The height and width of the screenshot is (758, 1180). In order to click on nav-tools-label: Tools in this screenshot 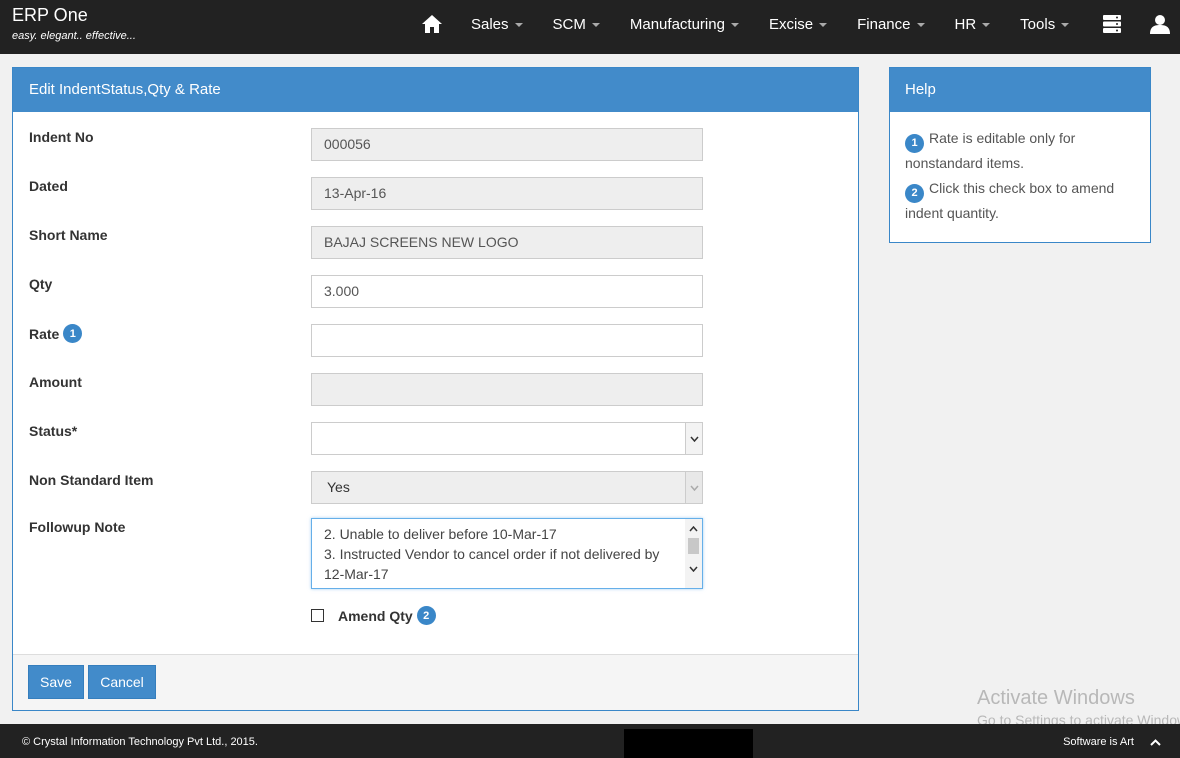, I will do `click(1038, 24)`.